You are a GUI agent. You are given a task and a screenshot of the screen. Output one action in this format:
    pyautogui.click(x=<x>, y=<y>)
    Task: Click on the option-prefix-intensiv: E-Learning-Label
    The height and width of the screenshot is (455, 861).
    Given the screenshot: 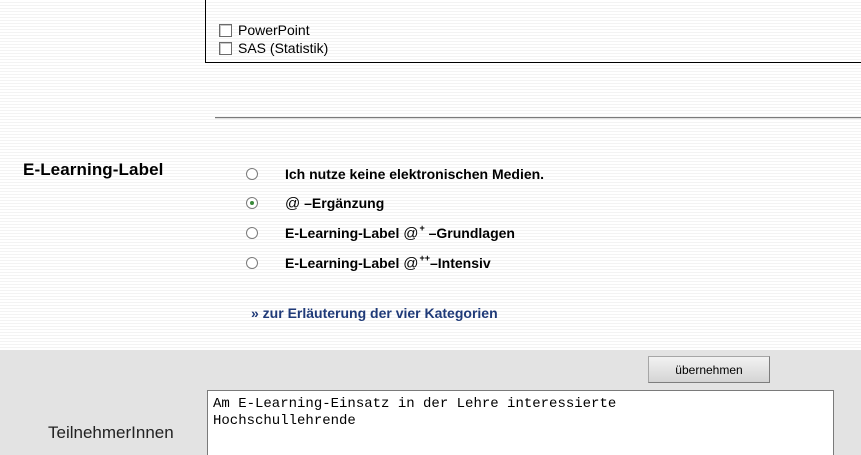 What is the action you would take?
    pyautogui.click(x=344, y=262)
    